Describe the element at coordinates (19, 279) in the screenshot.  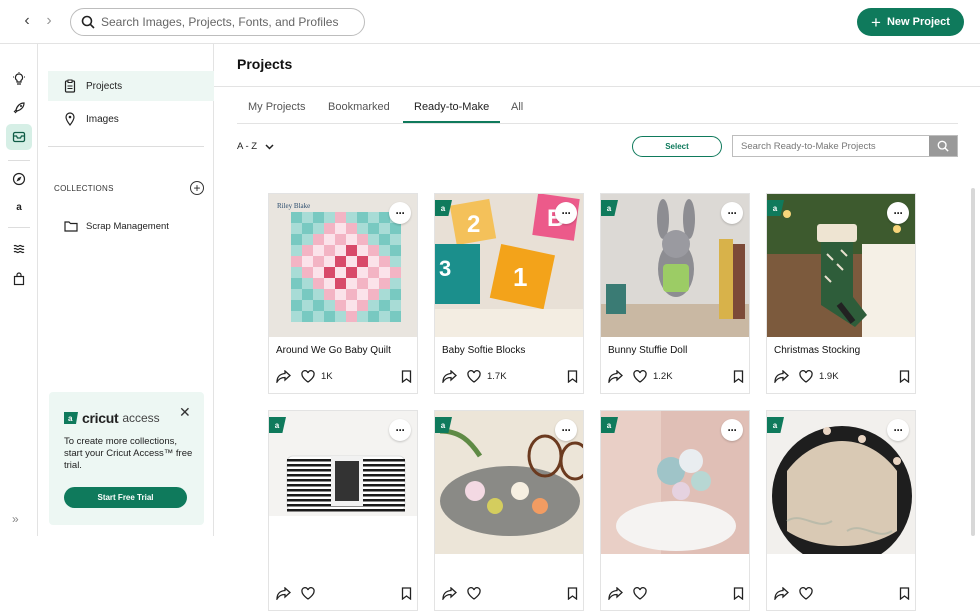
I see `shopping-bag-icon` at that location.